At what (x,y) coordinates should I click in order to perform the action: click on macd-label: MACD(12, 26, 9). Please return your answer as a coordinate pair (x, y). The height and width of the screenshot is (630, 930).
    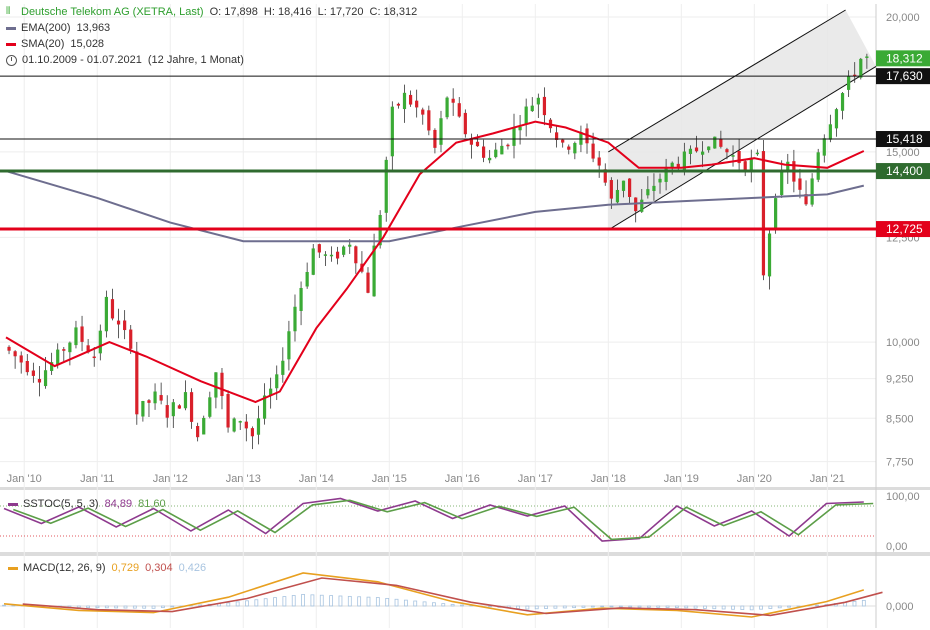
    Looking at the image, I should click on (64, 568).